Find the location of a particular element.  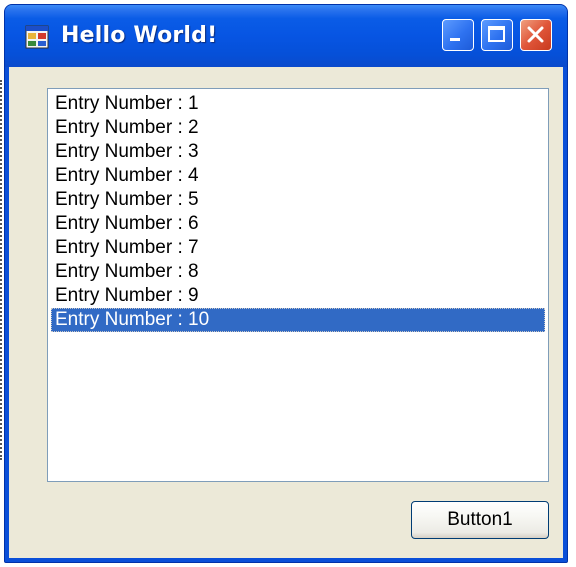

minimize-icon is located at coordinates (455, 39).